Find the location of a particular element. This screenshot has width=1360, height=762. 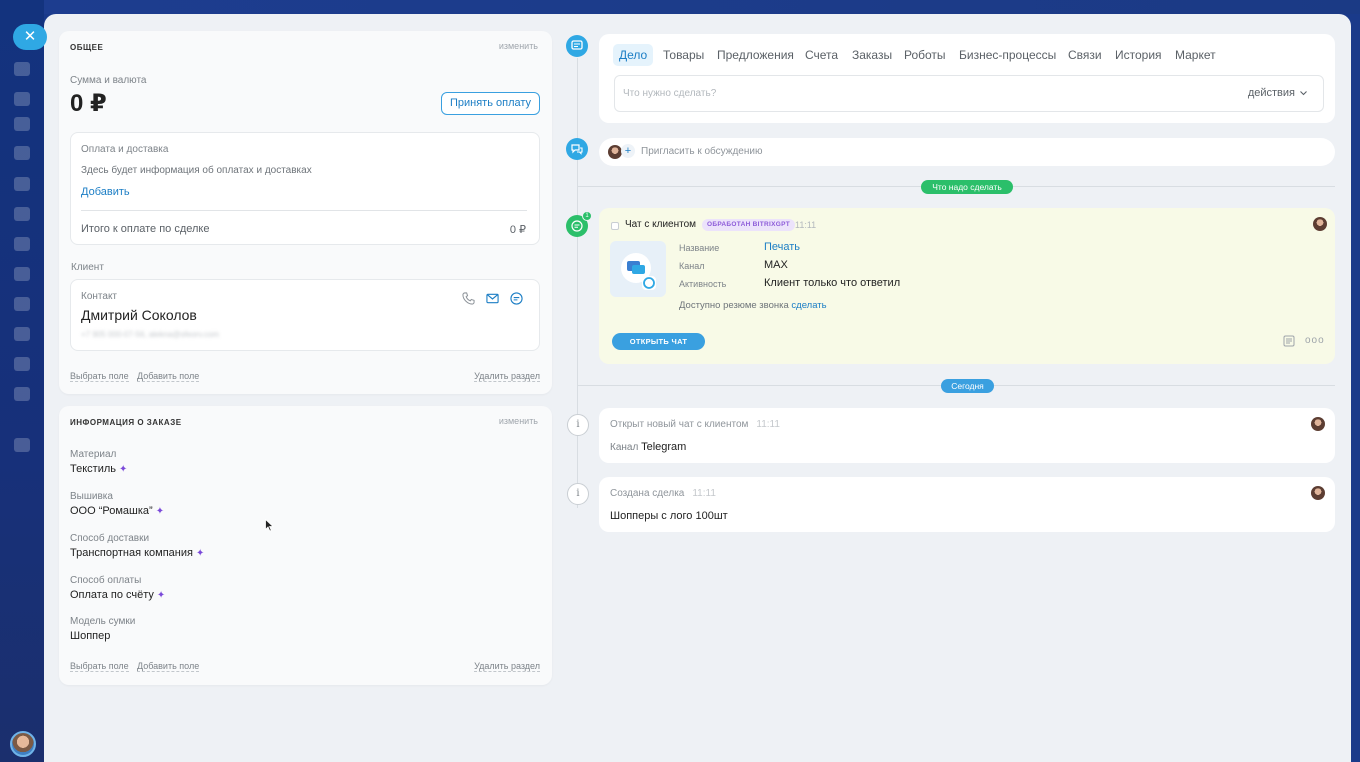

invite-text: Пригласить к обсуждению is located at coordinates (701, 151).